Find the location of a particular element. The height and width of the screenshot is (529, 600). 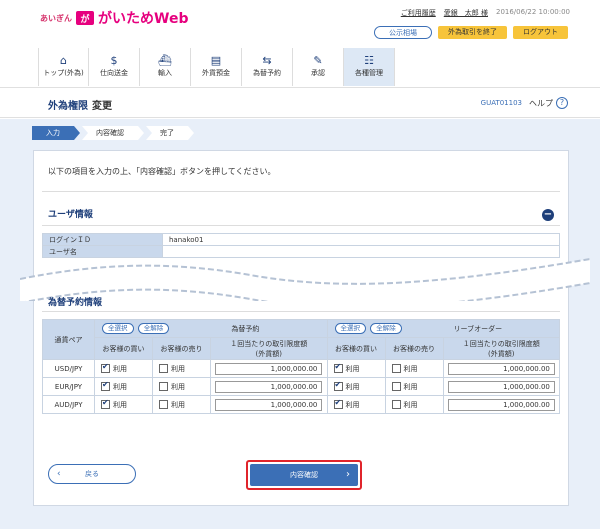

nav-label: 仕向送金 is located at coordinates (114, 73).